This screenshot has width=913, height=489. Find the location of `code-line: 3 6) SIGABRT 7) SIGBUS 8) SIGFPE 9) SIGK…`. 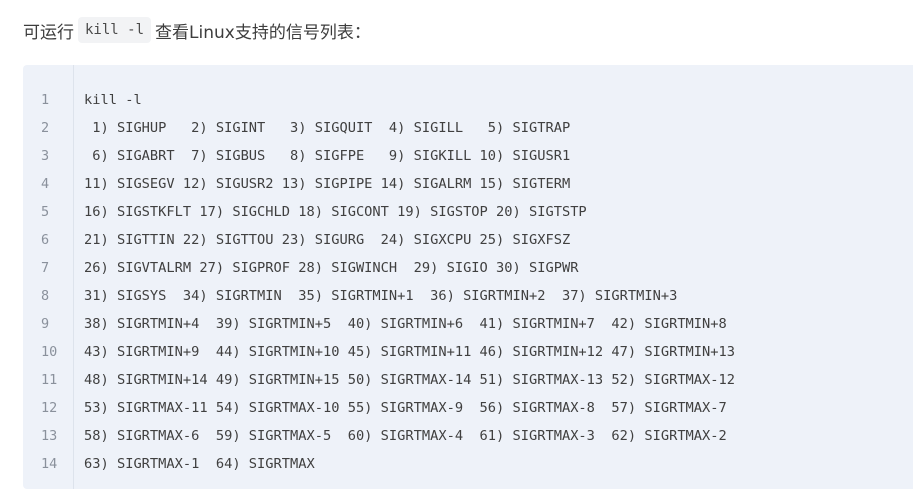

code-line: 3 6) SIGABRT 7) SIGBUS 8) SIGFPE 9) SIGK… is located at coordinates (468, 156).